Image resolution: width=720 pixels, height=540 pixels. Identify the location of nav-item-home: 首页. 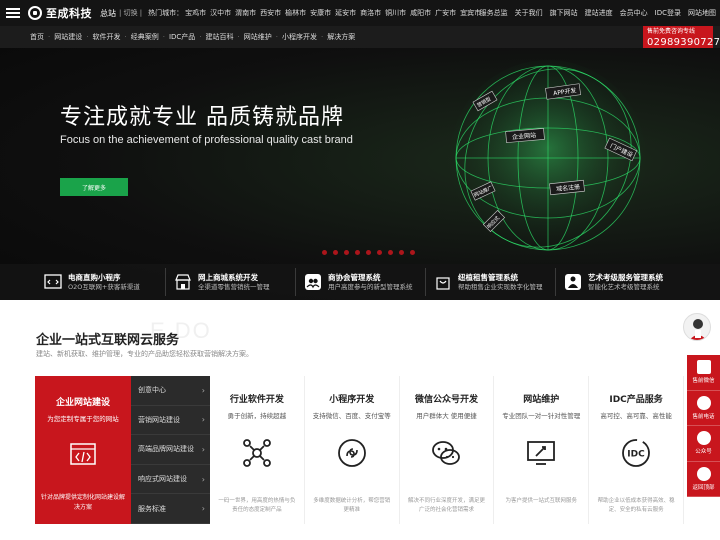
(37, 37).